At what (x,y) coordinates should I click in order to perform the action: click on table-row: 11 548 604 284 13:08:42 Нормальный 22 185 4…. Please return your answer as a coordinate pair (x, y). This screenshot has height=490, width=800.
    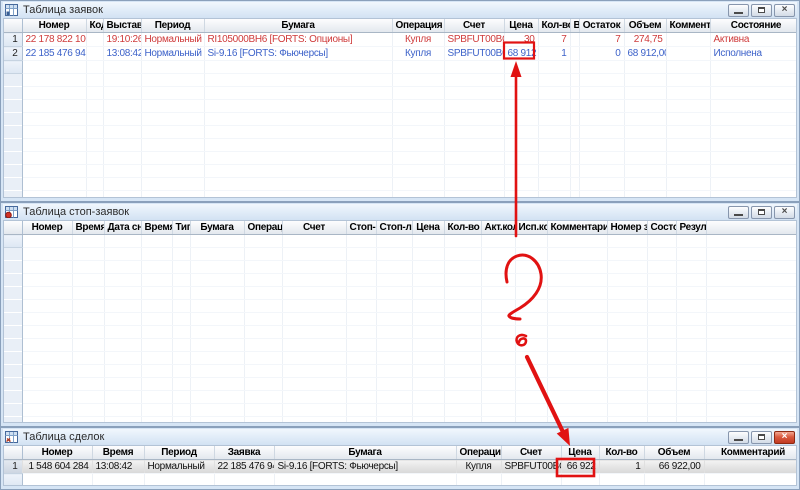
    Looking at the image, I should click on (400, 466).